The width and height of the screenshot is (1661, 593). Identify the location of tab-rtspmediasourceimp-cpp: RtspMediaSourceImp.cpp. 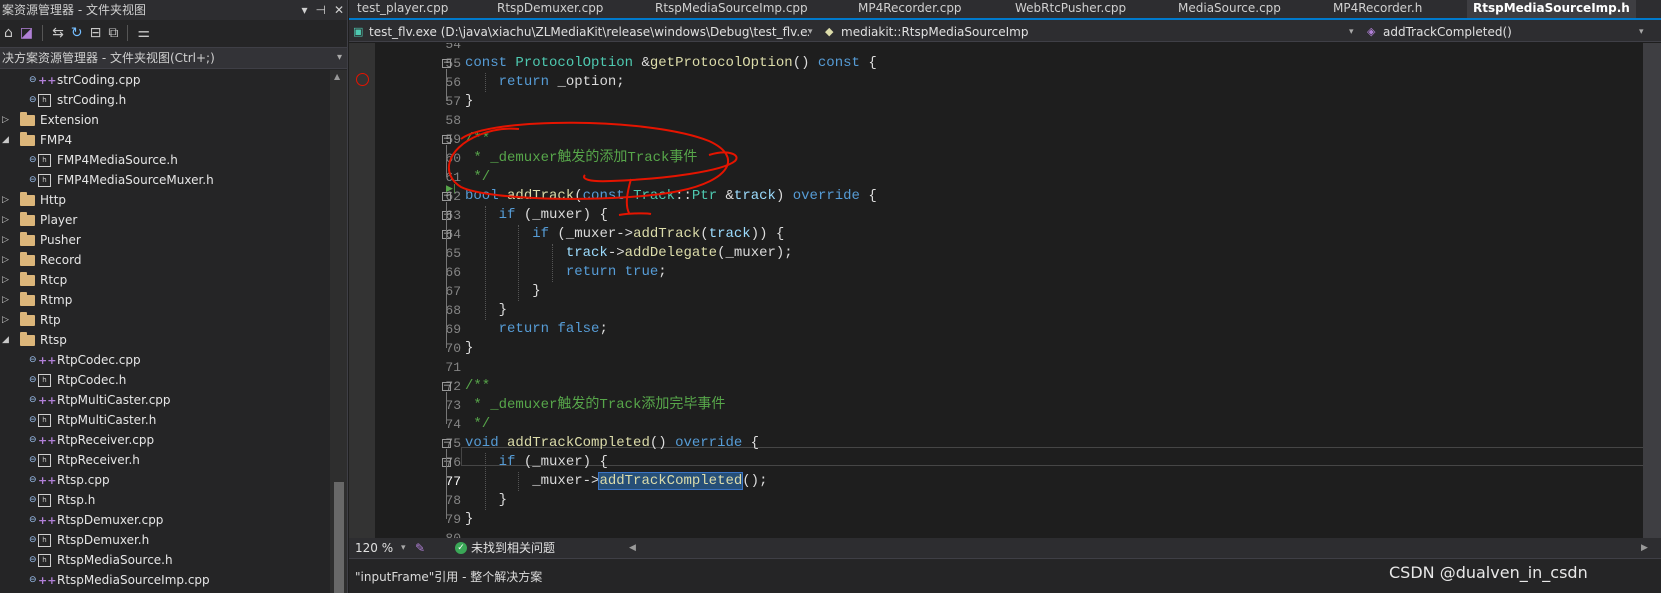
(731, 9).